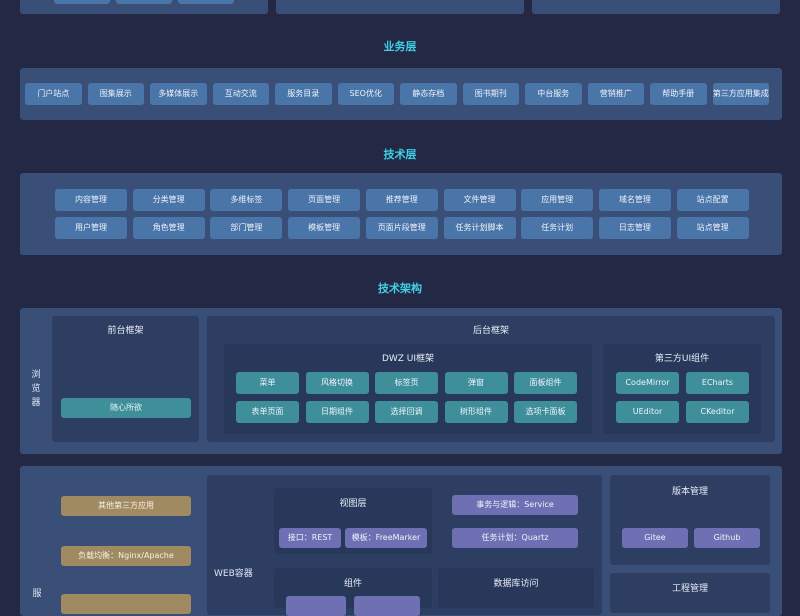 Image resolution: width=800 pixels, height=616 pixels. Describe the element at coordinates (727, 538) in the screenshot. I see `github-item: Github` at that location.